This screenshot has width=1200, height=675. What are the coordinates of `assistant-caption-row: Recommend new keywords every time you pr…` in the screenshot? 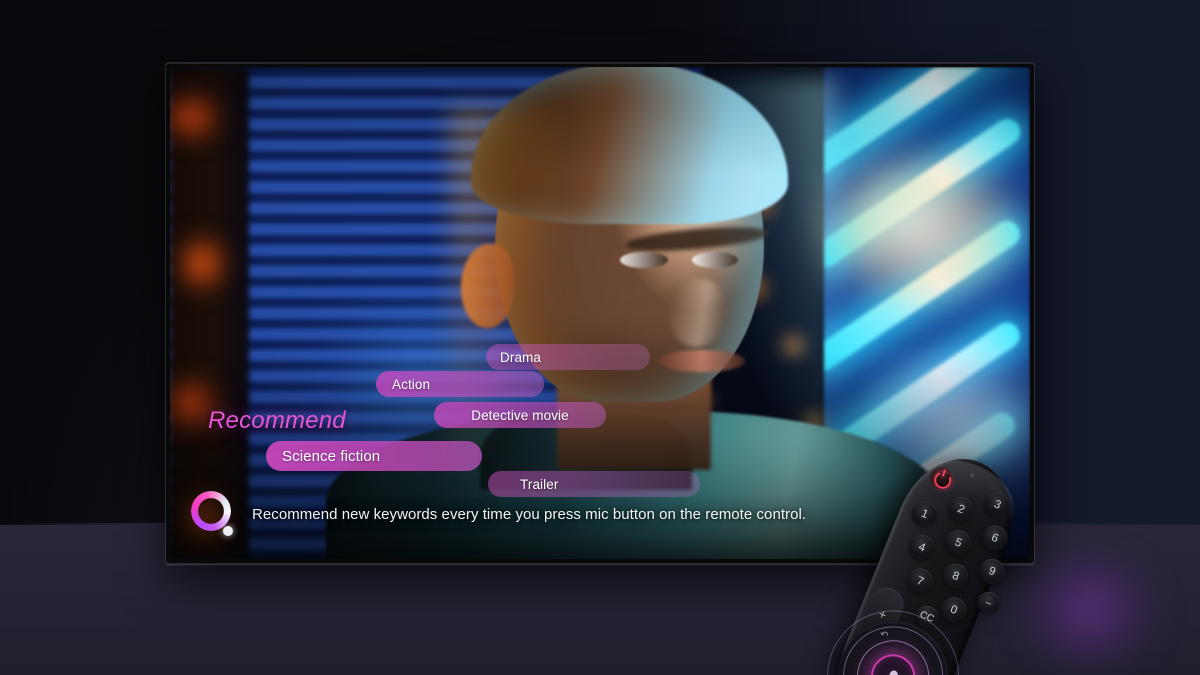 It's located at (597, 514).